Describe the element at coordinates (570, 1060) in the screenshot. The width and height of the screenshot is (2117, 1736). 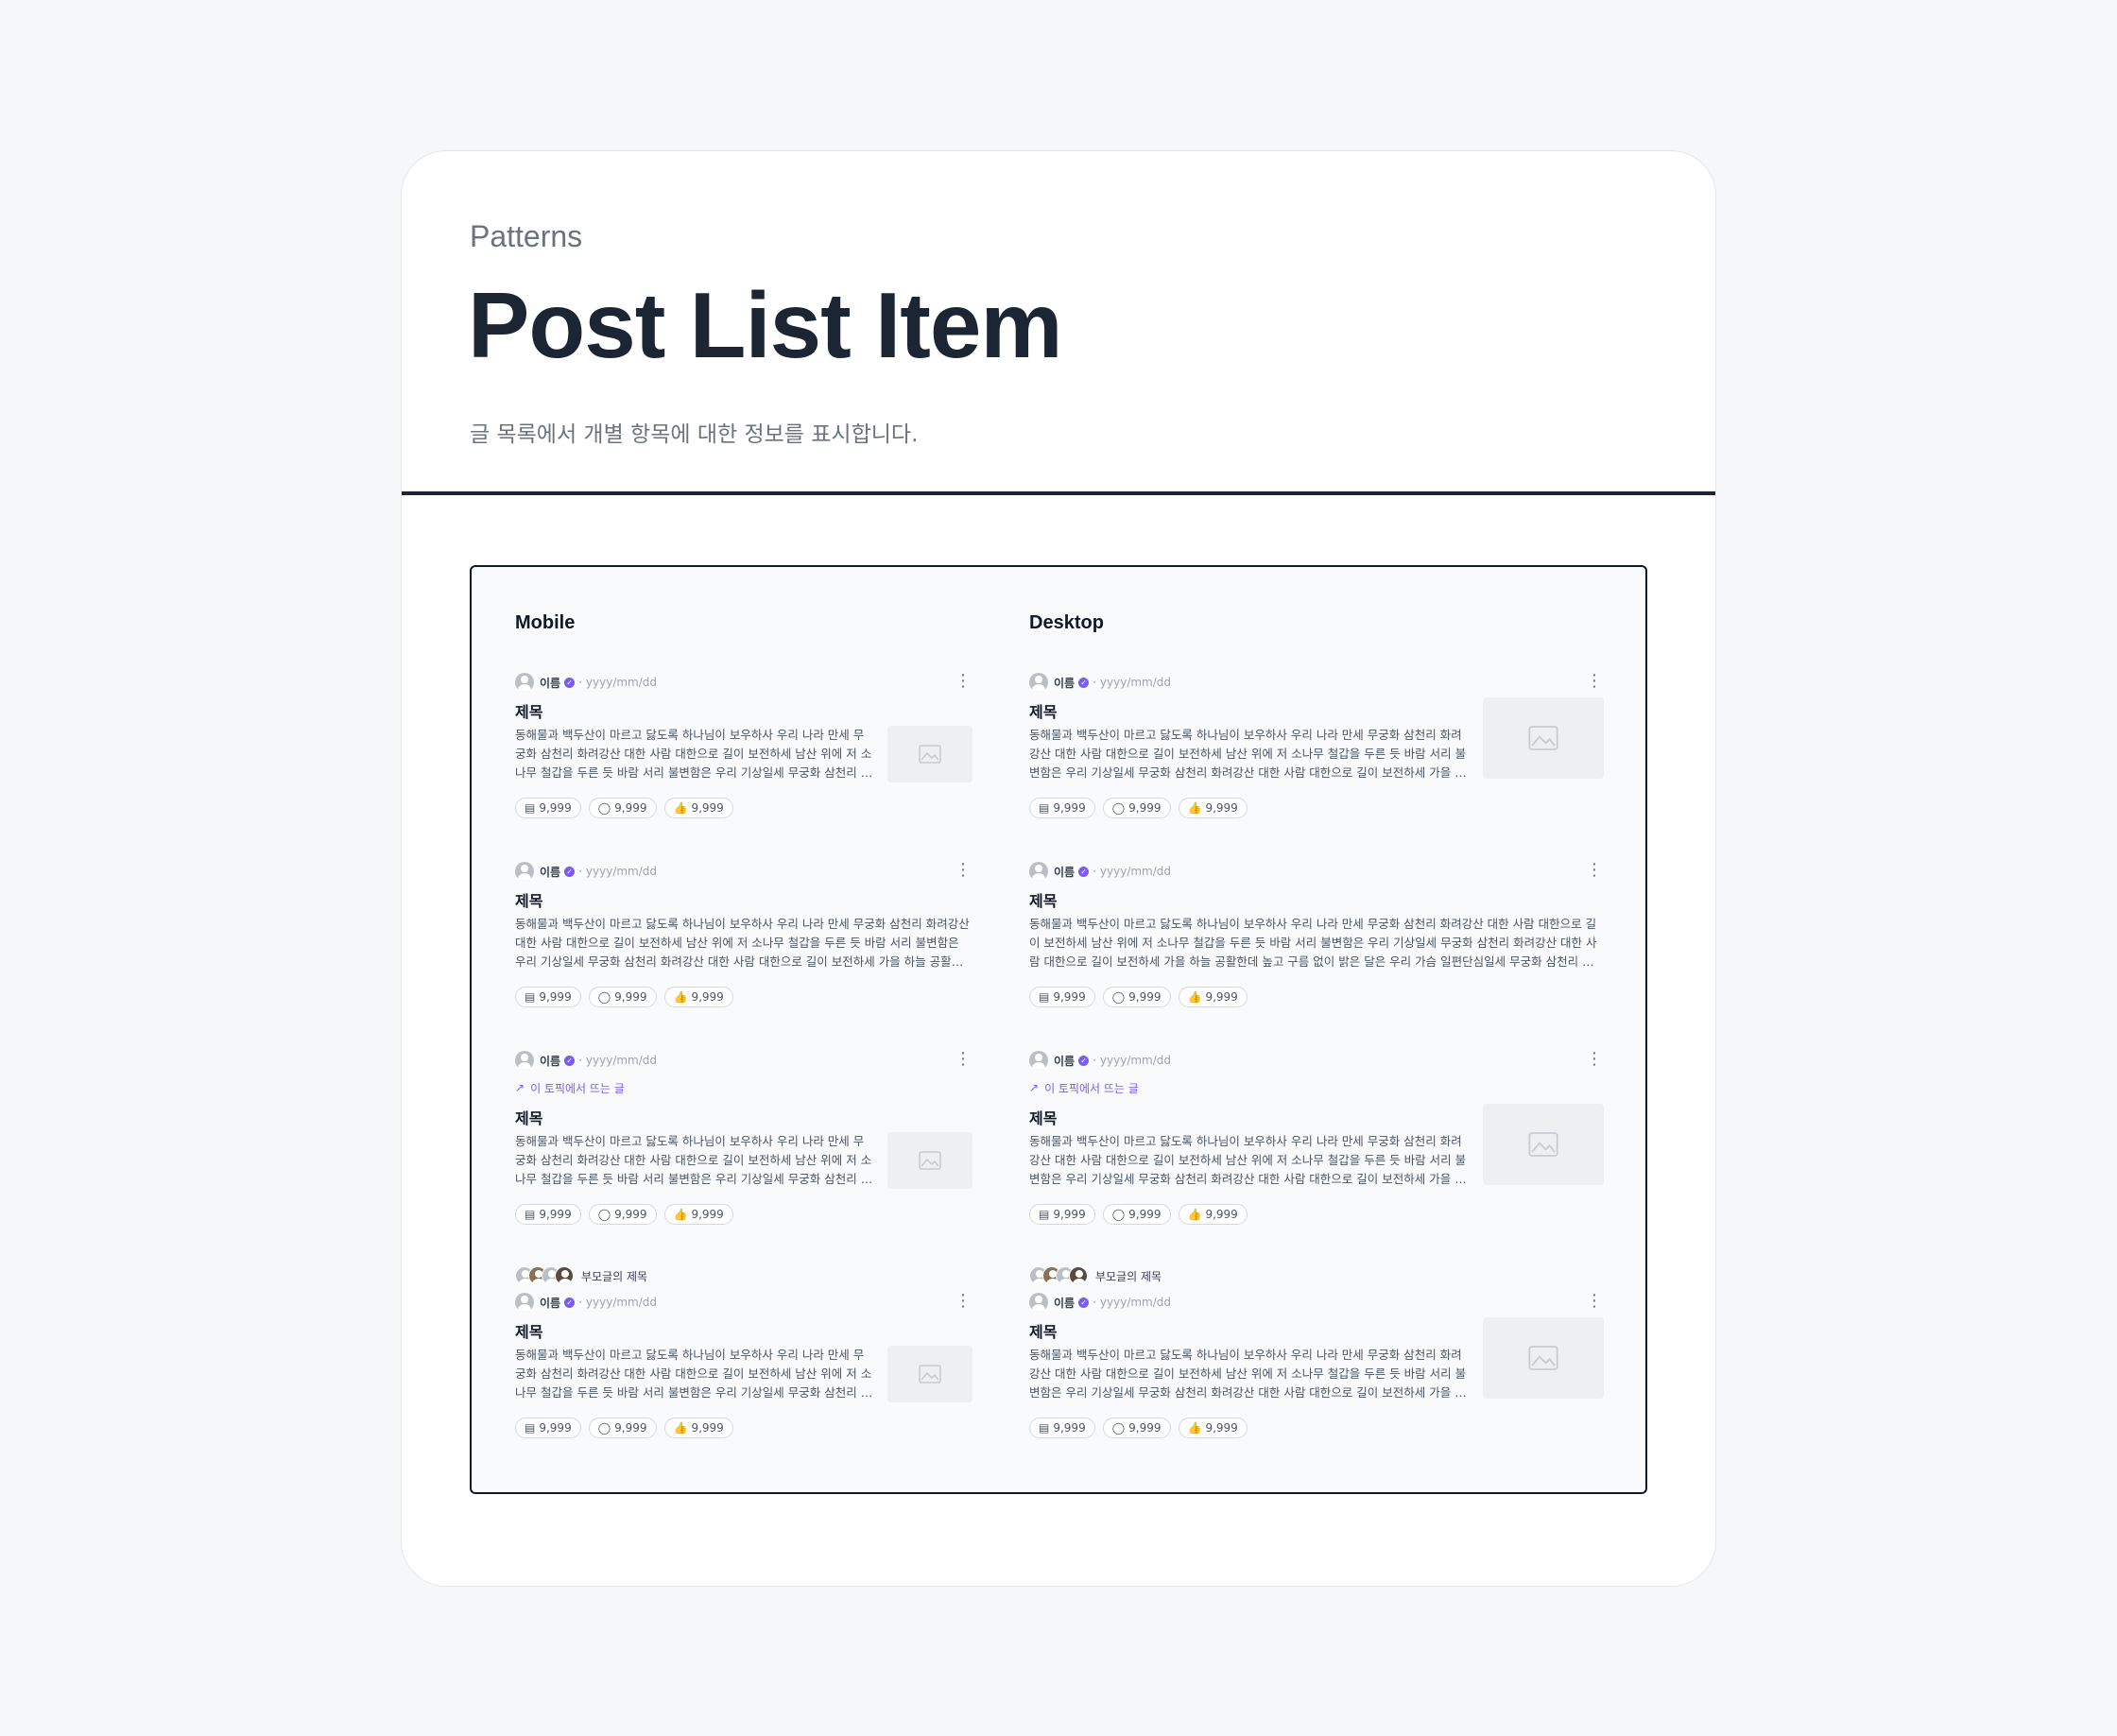
I see `verified-icon: ✓` at that location.